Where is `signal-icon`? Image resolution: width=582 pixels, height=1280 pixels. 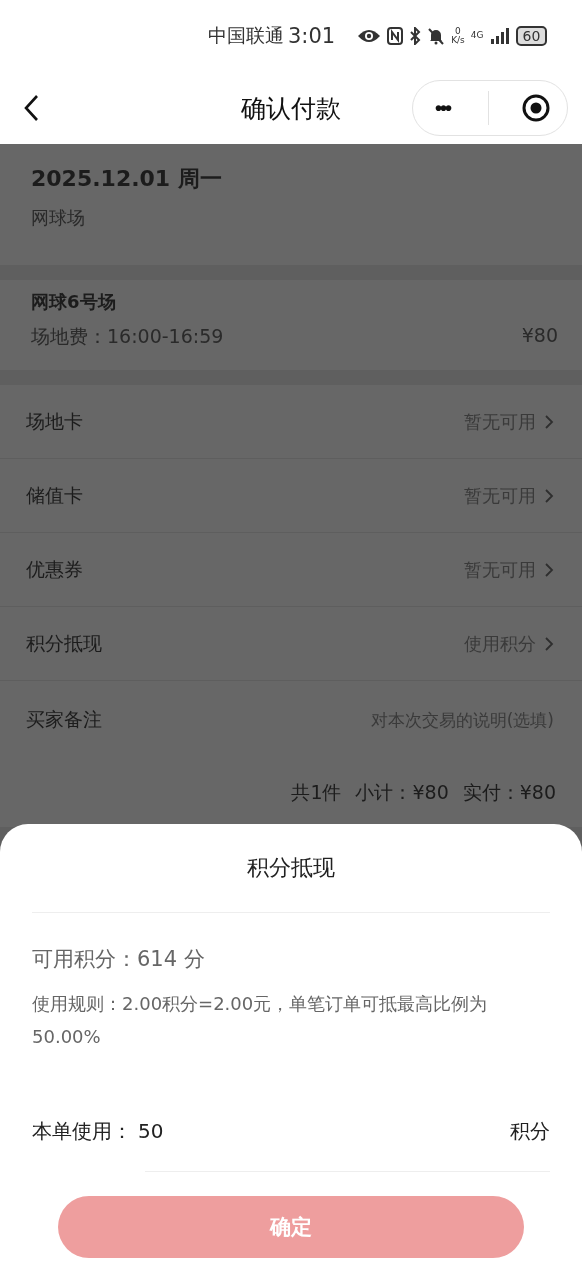 signal-icon is located at coordinates (499, 36).